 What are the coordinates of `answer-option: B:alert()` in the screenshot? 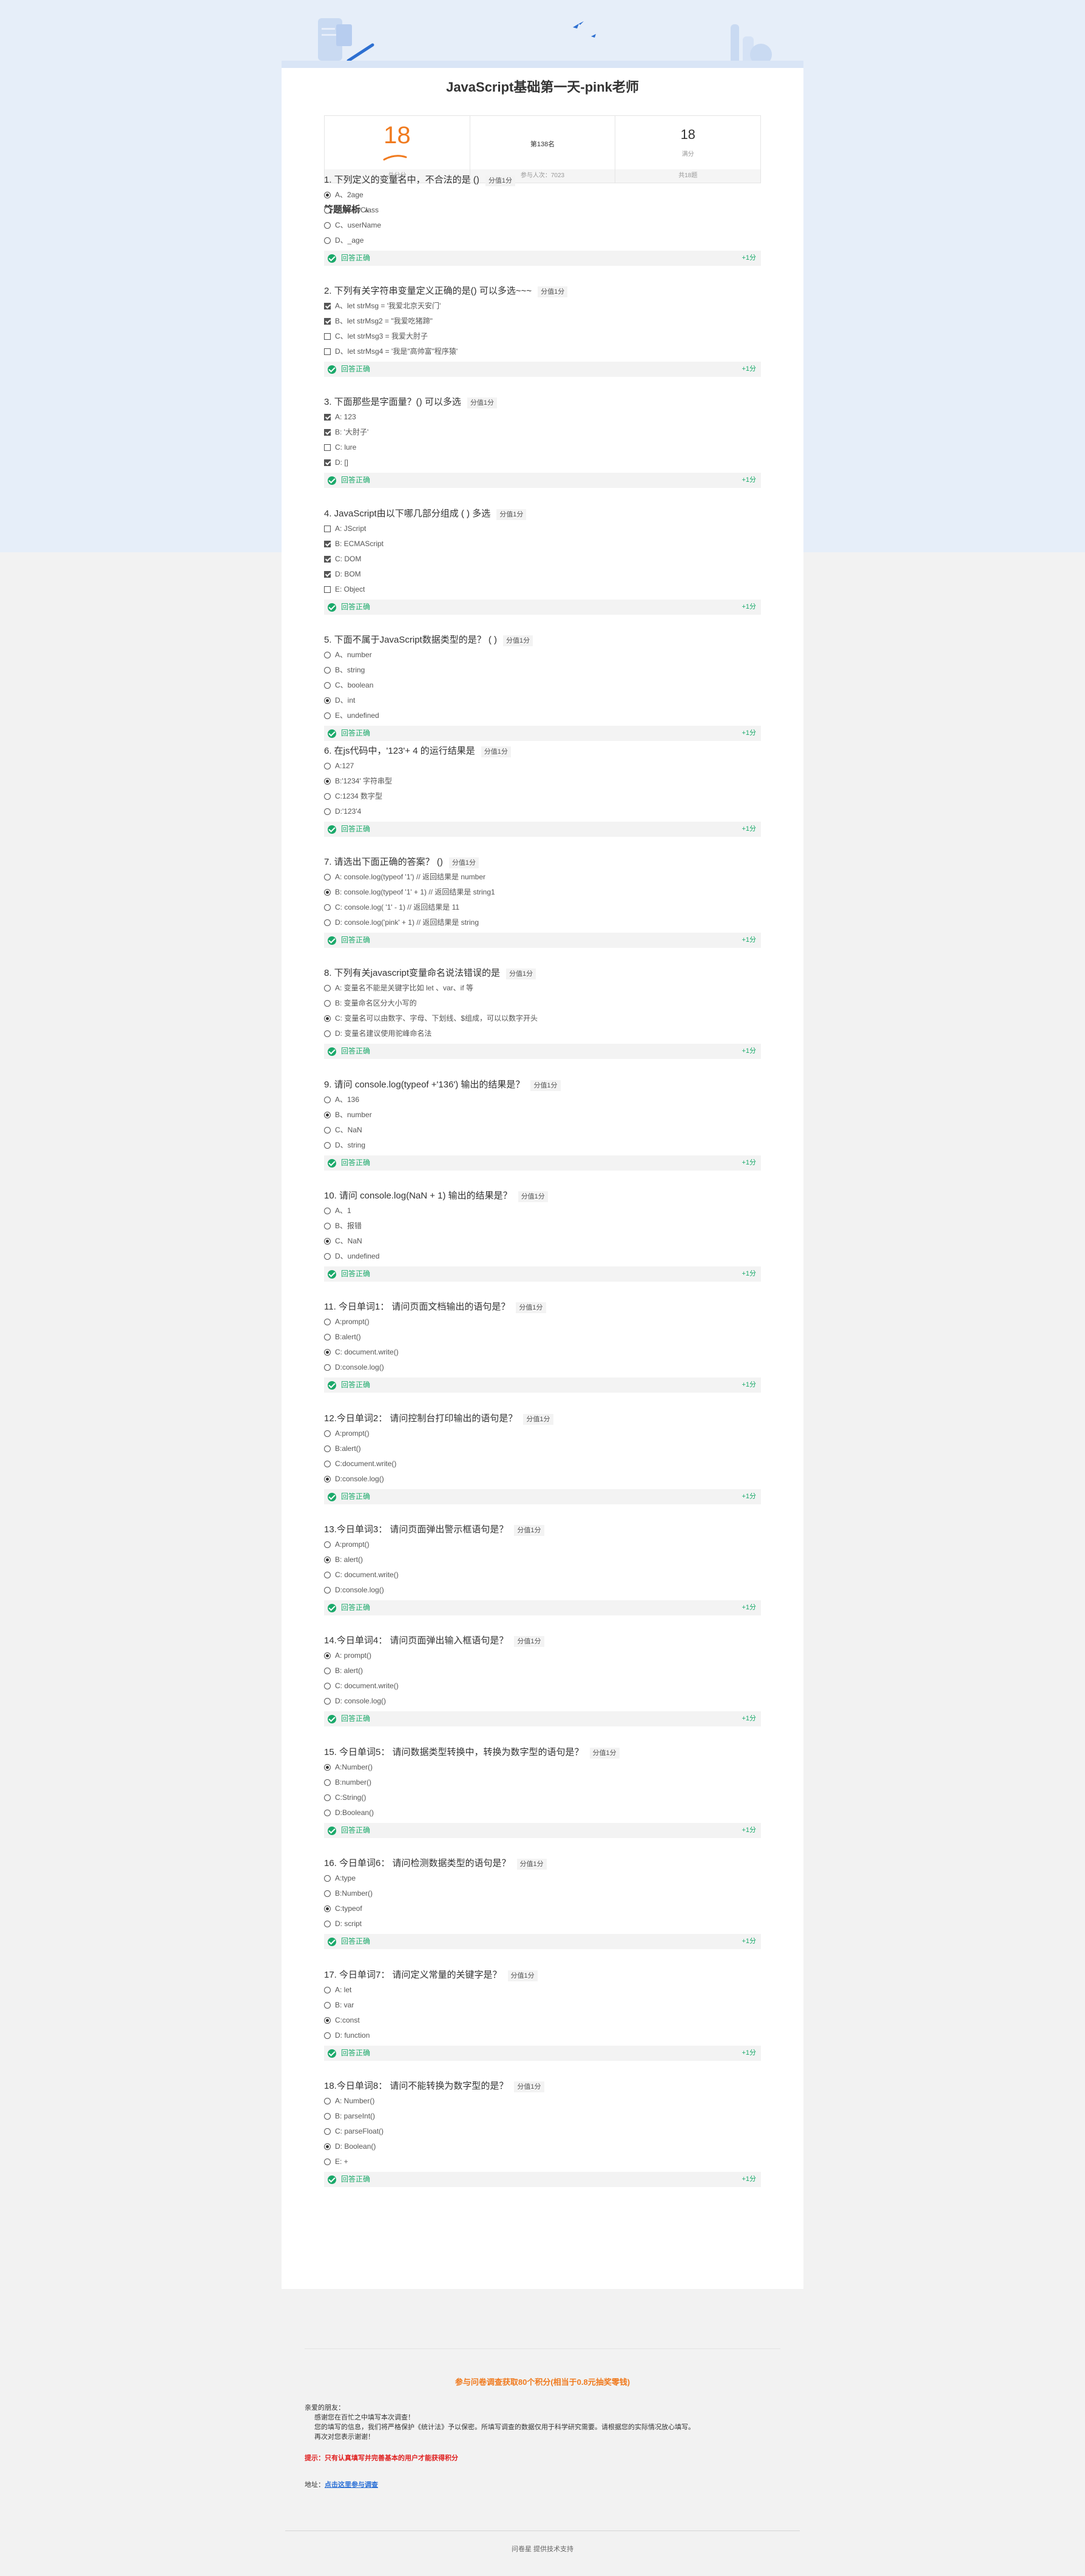 It's located at (542, 1448).